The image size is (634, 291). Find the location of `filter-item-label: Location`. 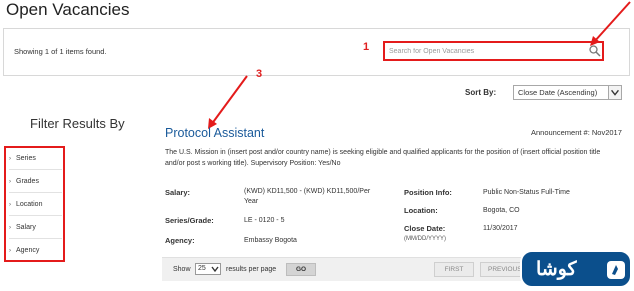

filter-item-label: Location is located at coordinates (29, 204).